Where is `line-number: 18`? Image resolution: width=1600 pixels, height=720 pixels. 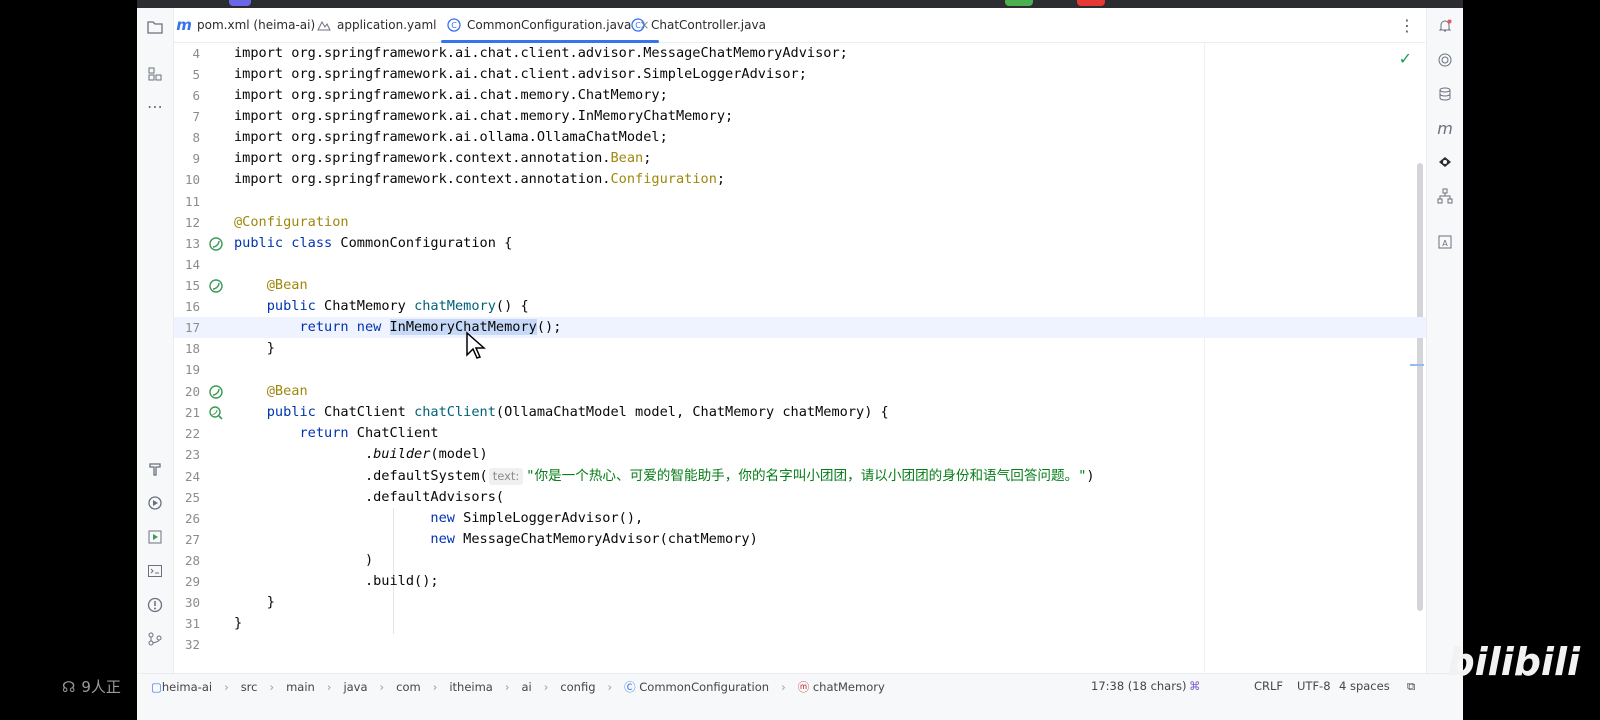 line-number: 18 is located at coordinates (192, 348).